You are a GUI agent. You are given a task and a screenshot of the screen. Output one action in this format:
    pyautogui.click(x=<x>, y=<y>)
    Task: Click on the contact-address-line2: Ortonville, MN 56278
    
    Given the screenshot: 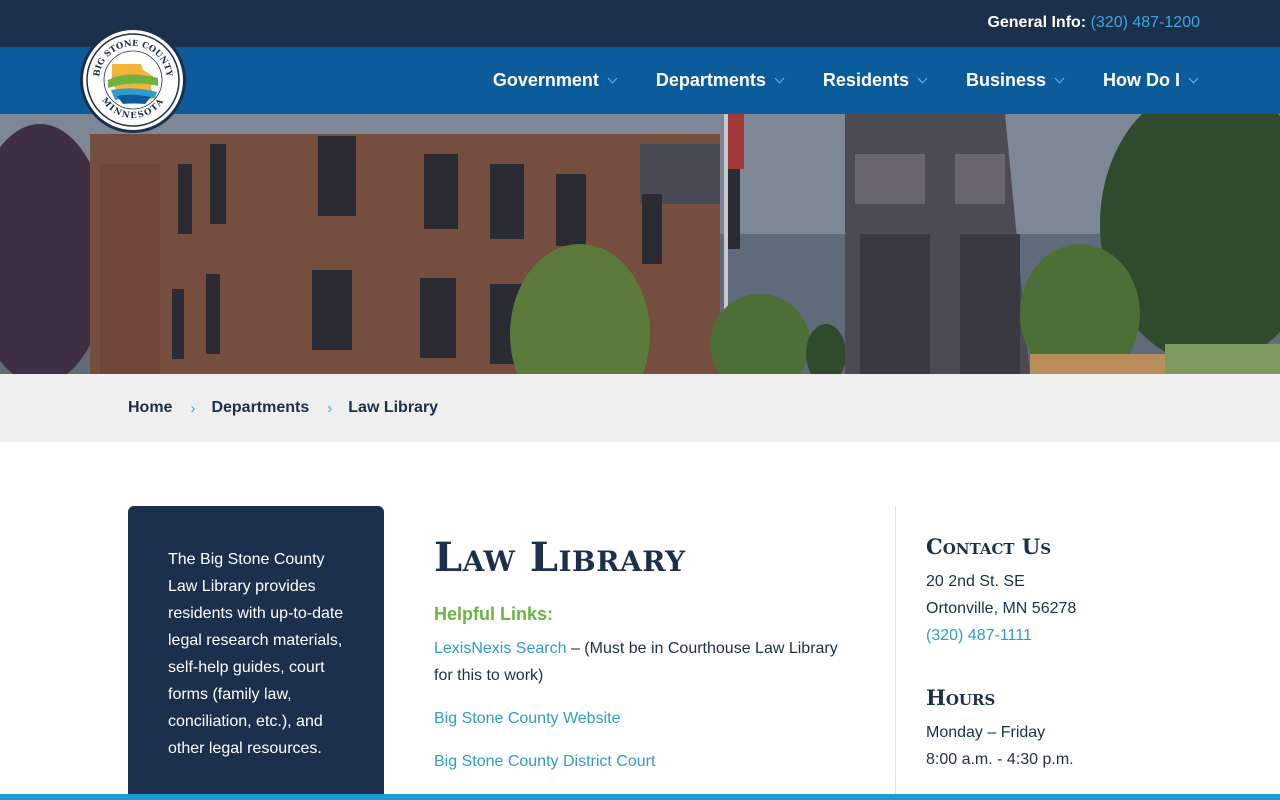 What is the action you would take?
    pyautogui.click(x=1001, y=608)
    